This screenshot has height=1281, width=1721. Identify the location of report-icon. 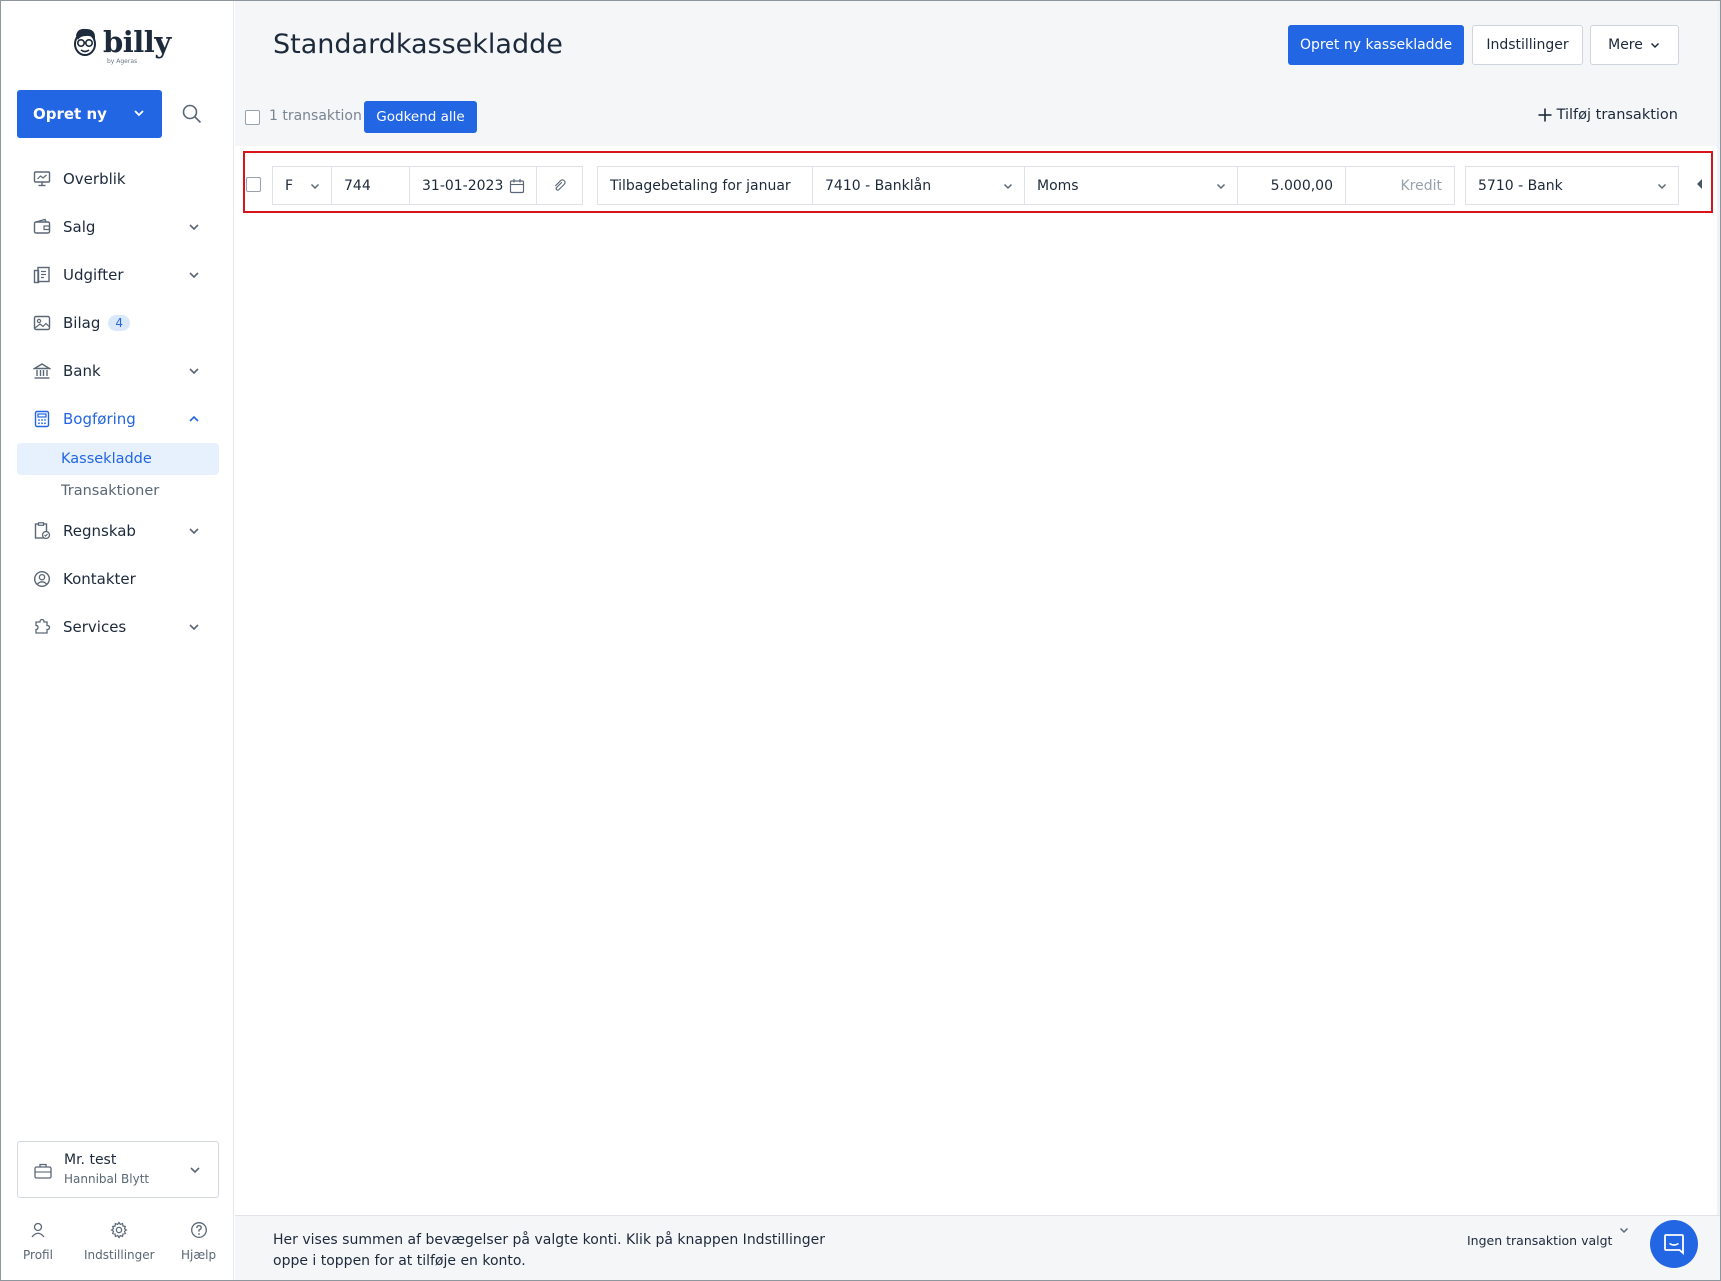
(42, 531).